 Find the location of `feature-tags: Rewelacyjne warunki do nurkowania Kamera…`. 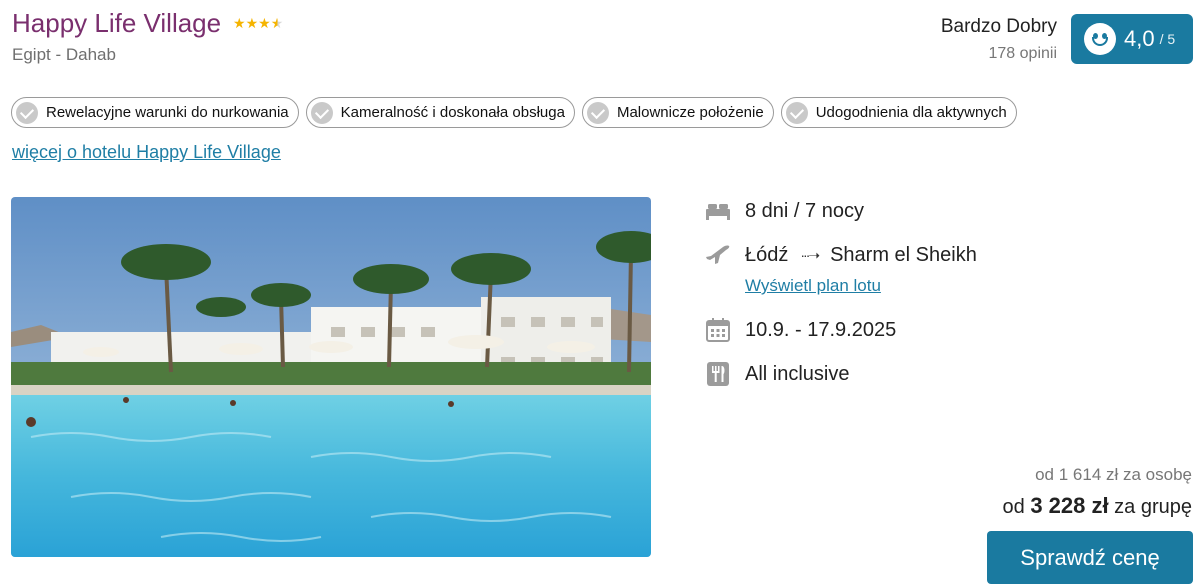

feature-tags: Rewelacyjne warunki do nurkowania Kamera… is located at coordinates (514, 112).